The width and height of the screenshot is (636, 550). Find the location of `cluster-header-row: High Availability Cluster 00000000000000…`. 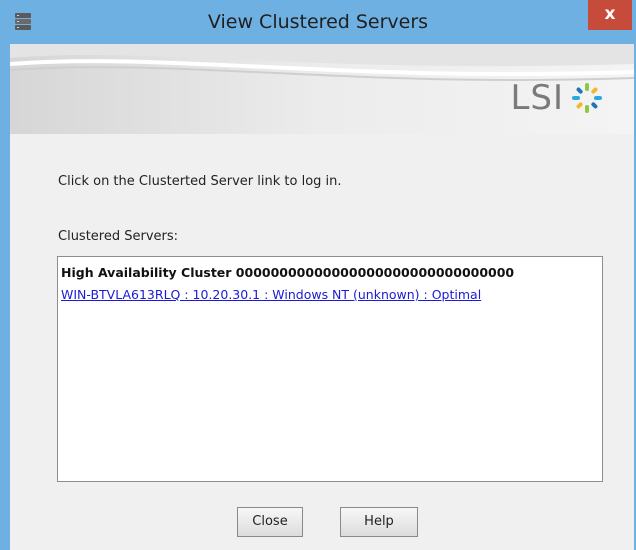

cluster-header-row: High Availability Cluster 00000000000000… is located at coordinates (288, 272).